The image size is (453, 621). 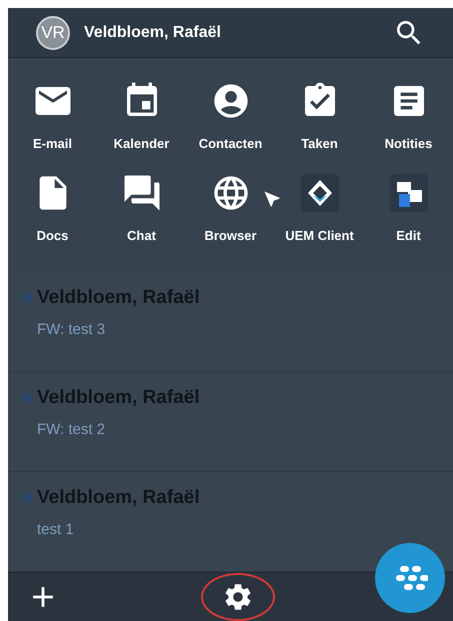 What do you see at coordinates (408, 119) in the screenshot?
I see `app-launcher: Notities` at bounding box center [408, 119].